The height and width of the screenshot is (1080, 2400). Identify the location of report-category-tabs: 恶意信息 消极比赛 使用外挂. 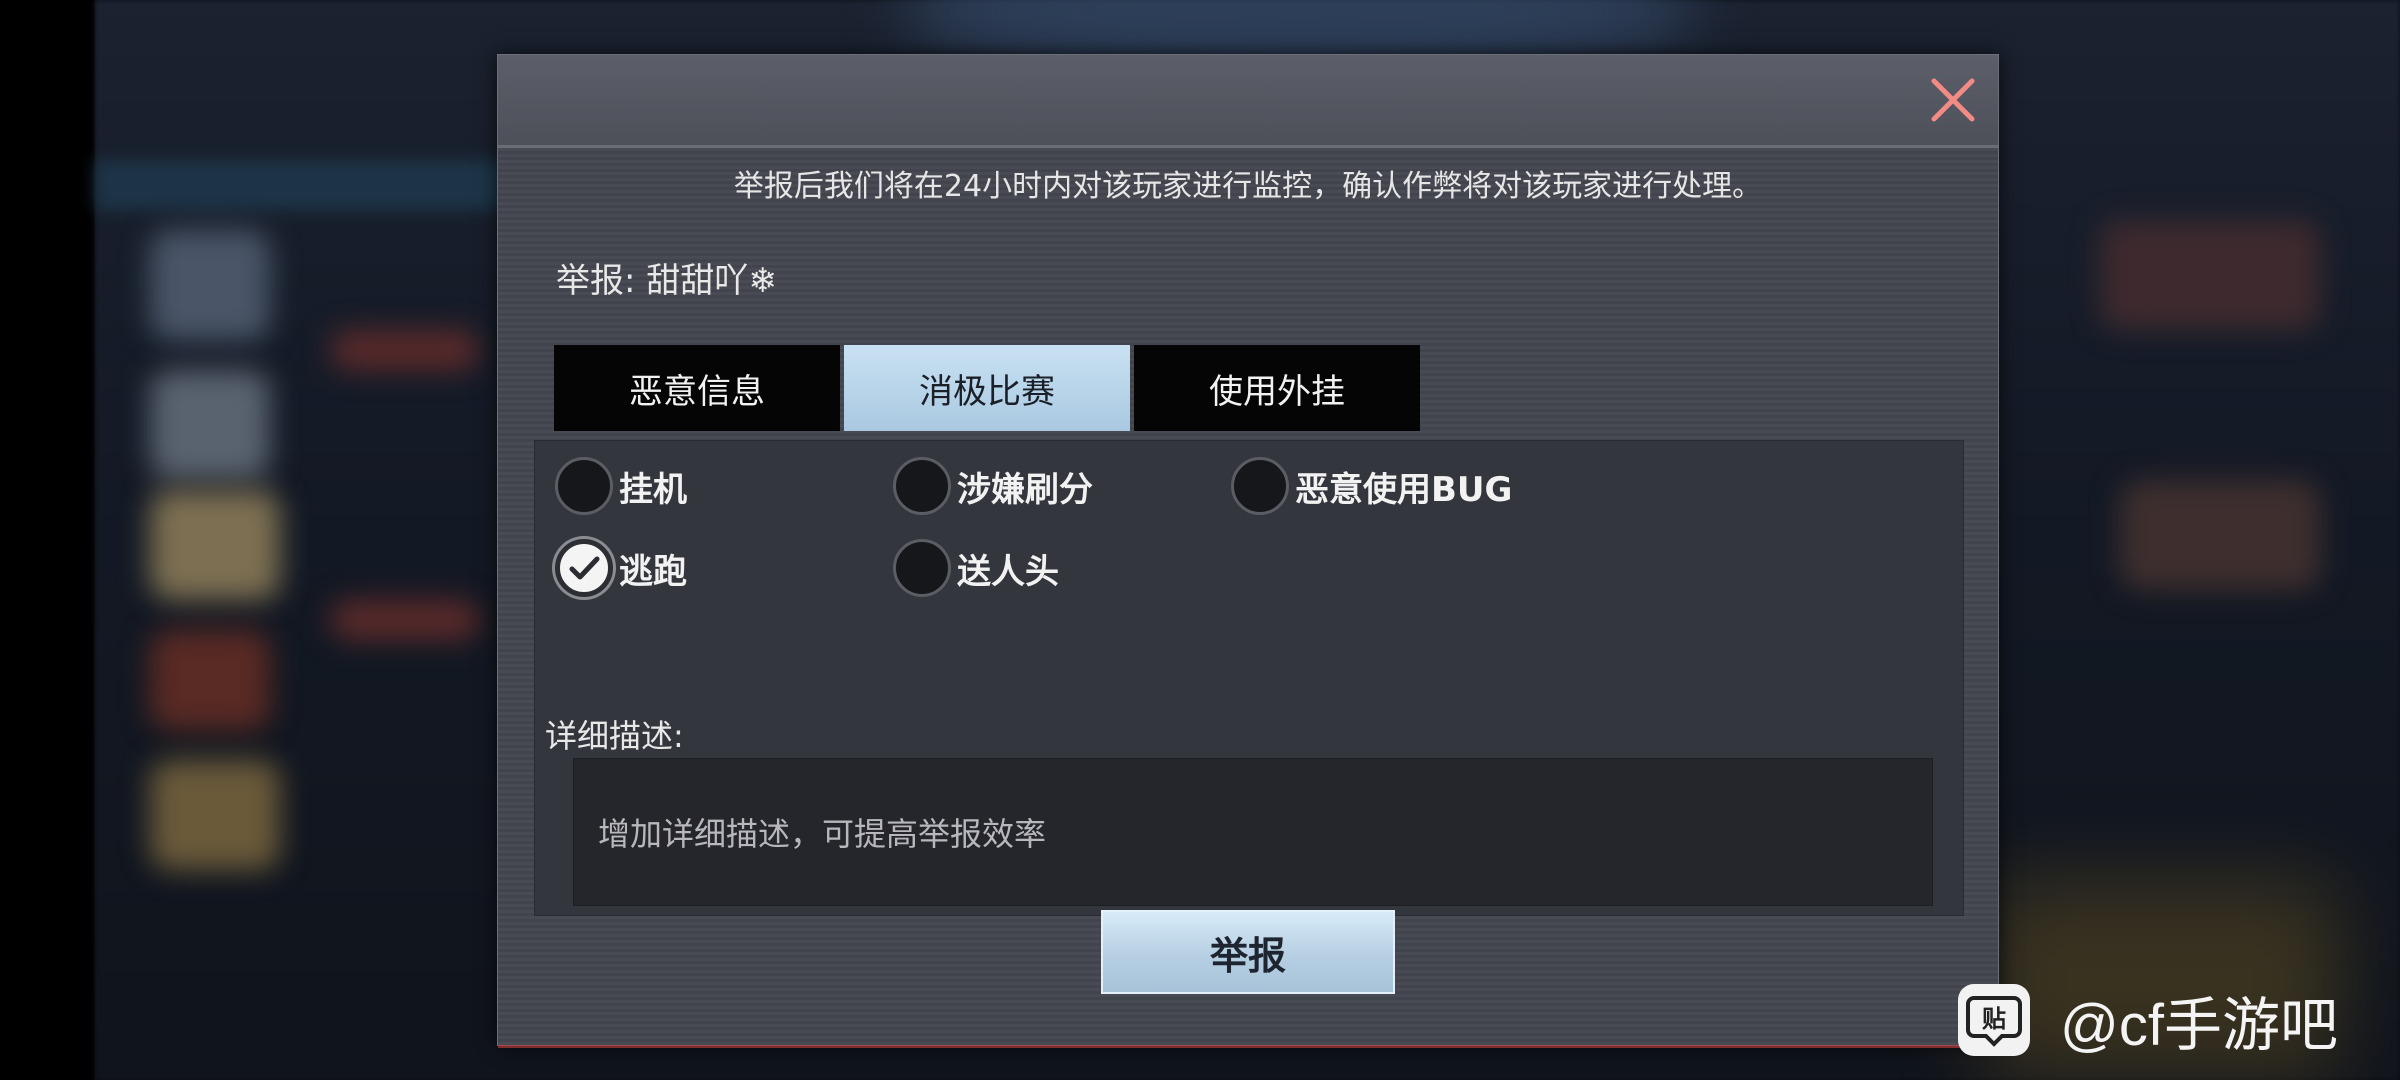
(987, 388).